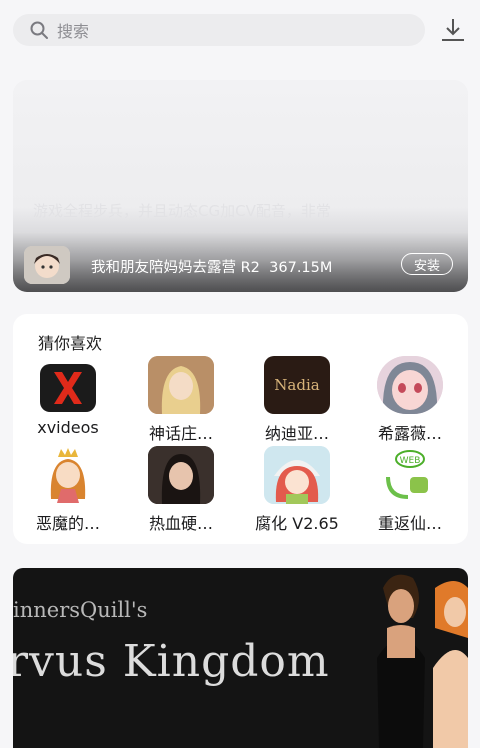 The image size is (480, 748). I want to click on nadia-icon: Nadia, so click(297, 385).